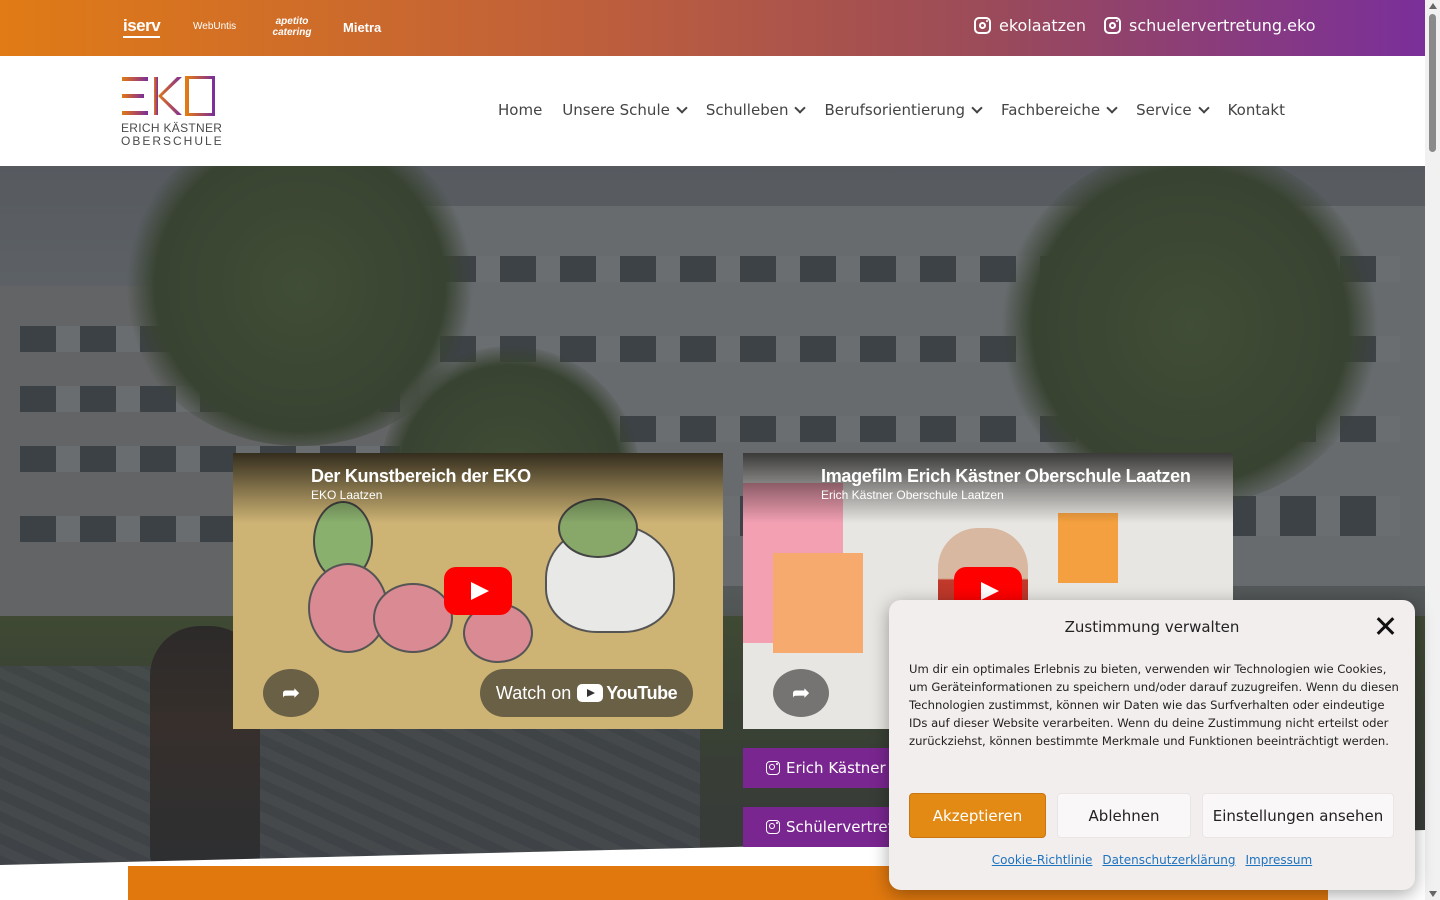  I want to click on nav-item-kontakt: Kontakt, so click(1256, 110).